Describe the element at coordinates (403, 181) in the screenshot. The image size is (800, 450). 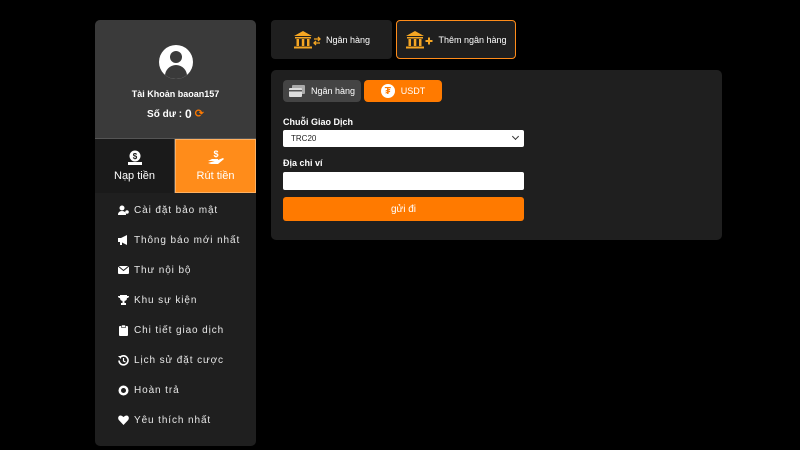
I see `wallet-address-input` at that location.